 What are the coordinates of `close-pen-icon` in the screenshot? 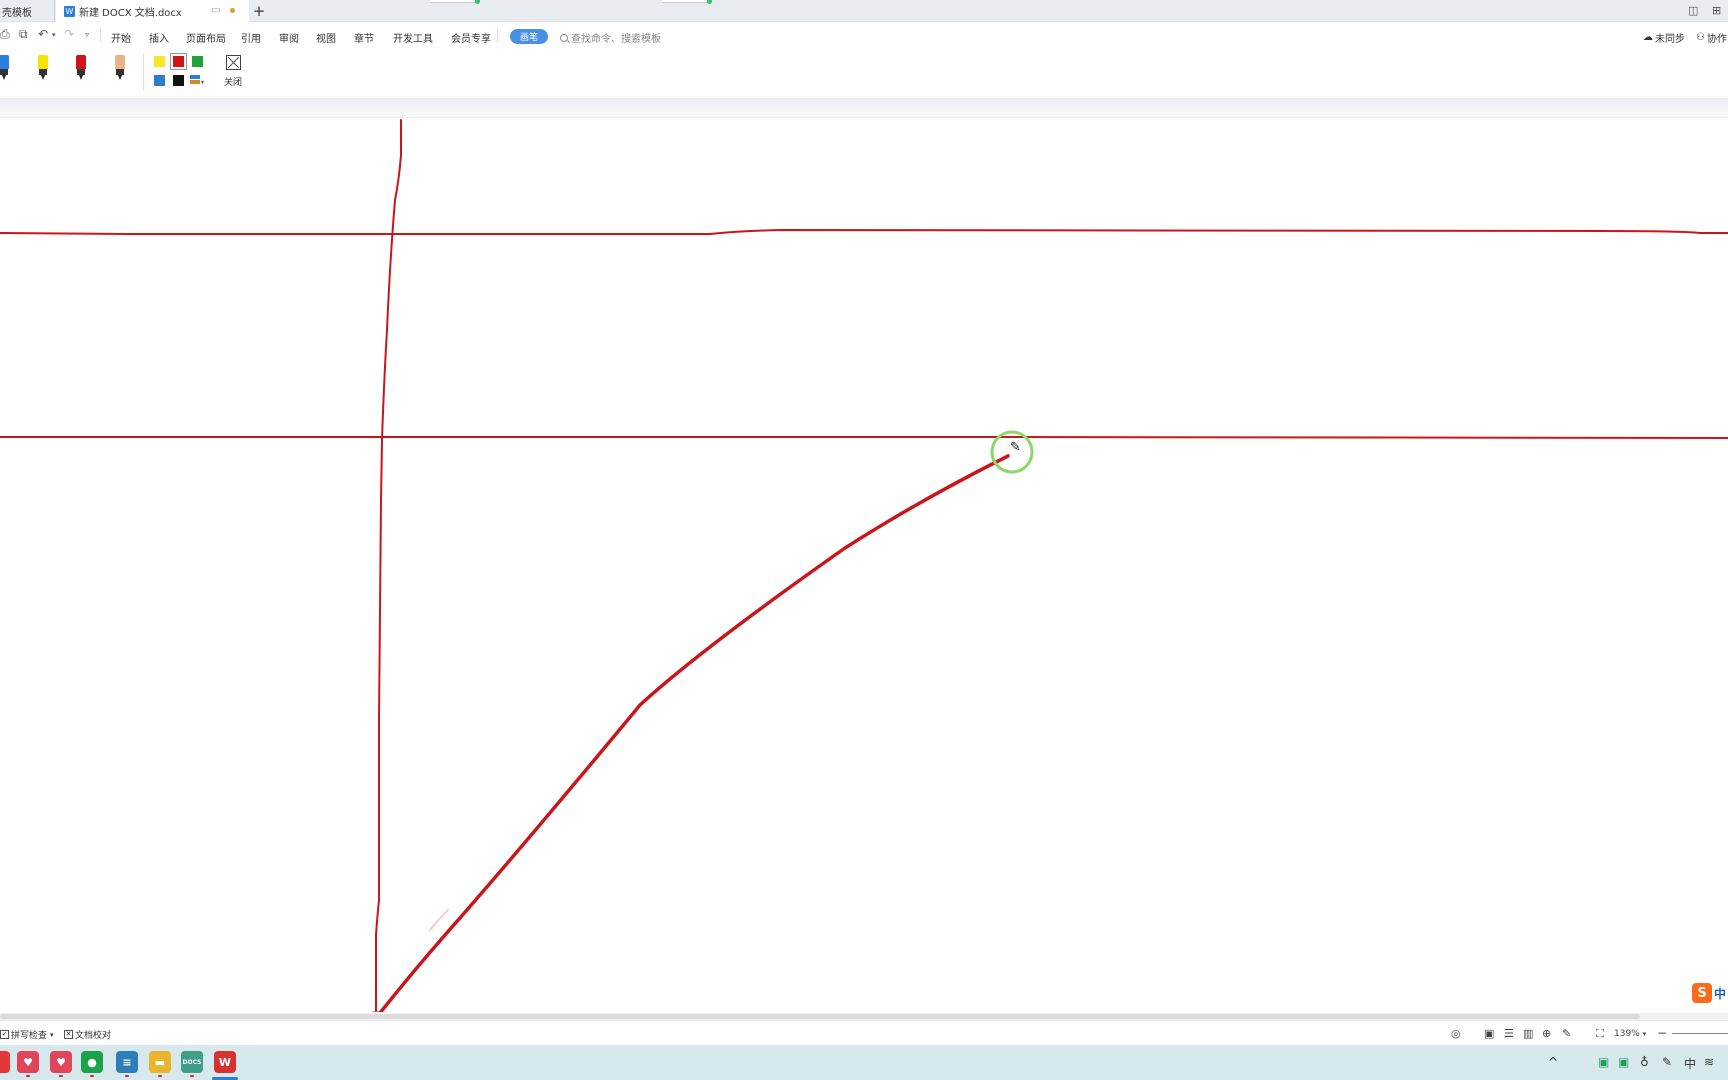 It's located at (233, 62).